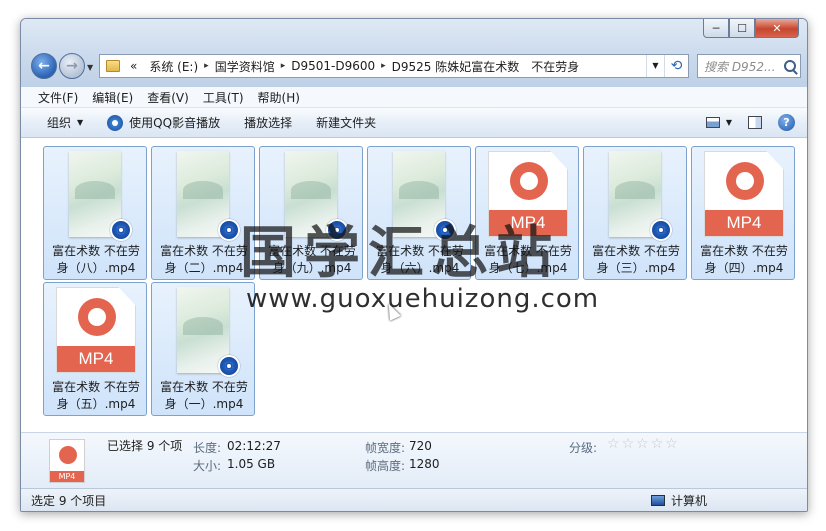 Image resolution: width=826 pixels, height=531 pixels. What do you see at coordinates (790, 66) in the screenshot?
I see `search-icon` at bounding box center [790, 66].